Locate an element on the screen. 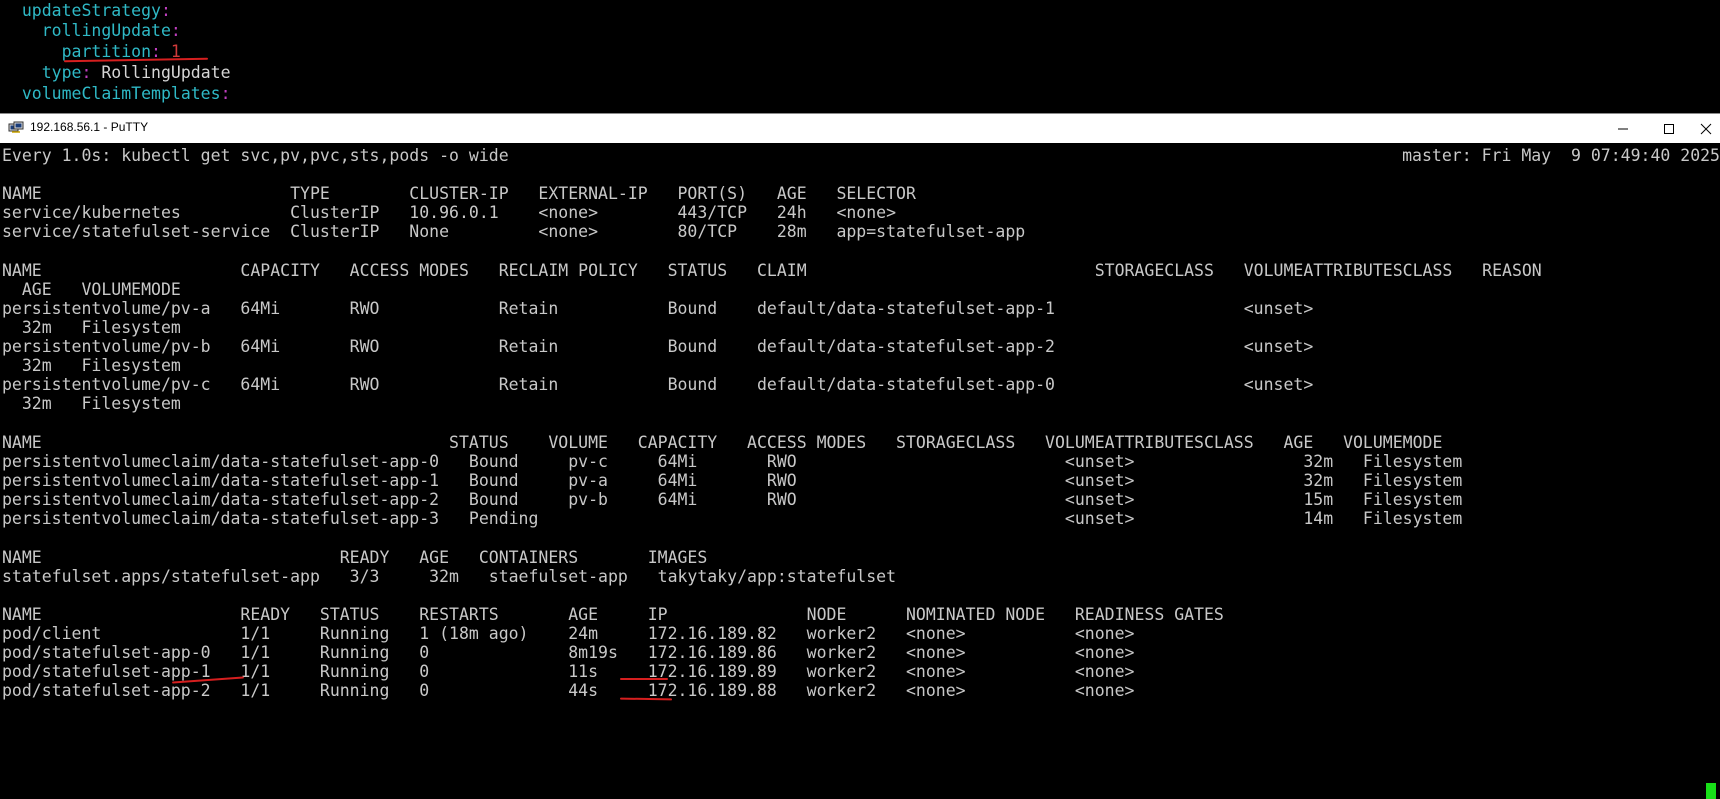 The height and width of the screenshot is (799, 1720). maximize-button is located at coordinates (1669, 128).